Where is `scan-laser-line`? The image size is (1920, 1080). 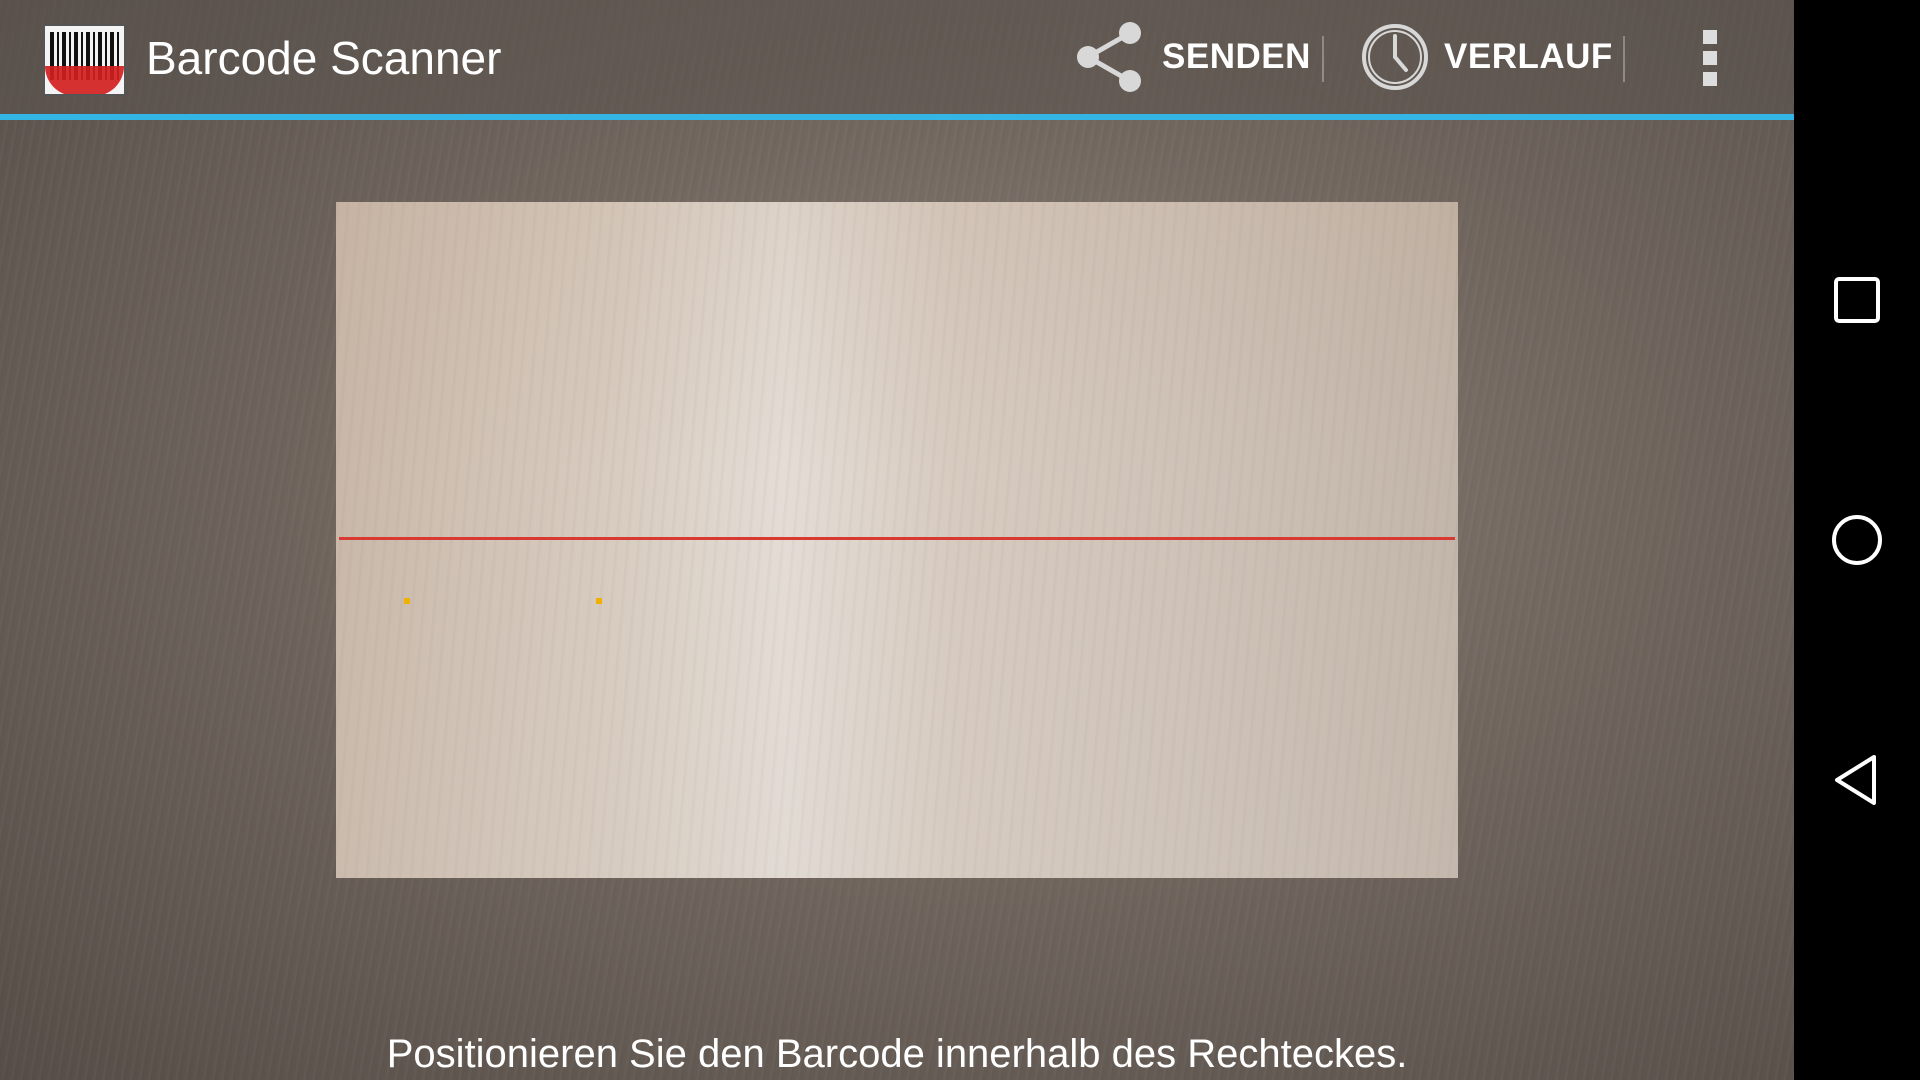
scan-laser-line is located at coordinates (897, 538).